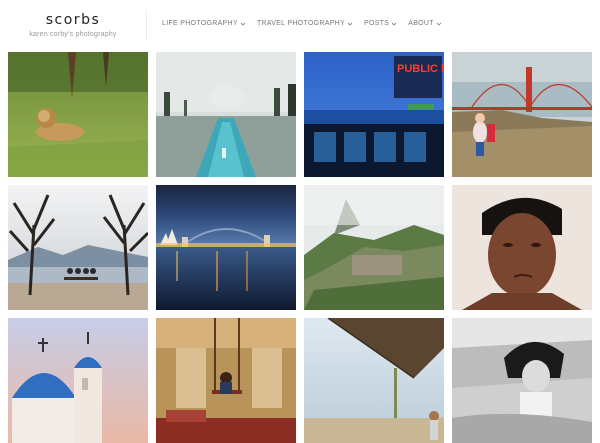  I want to click on photo-golden-gate-bridge-child, so click(522, 114).